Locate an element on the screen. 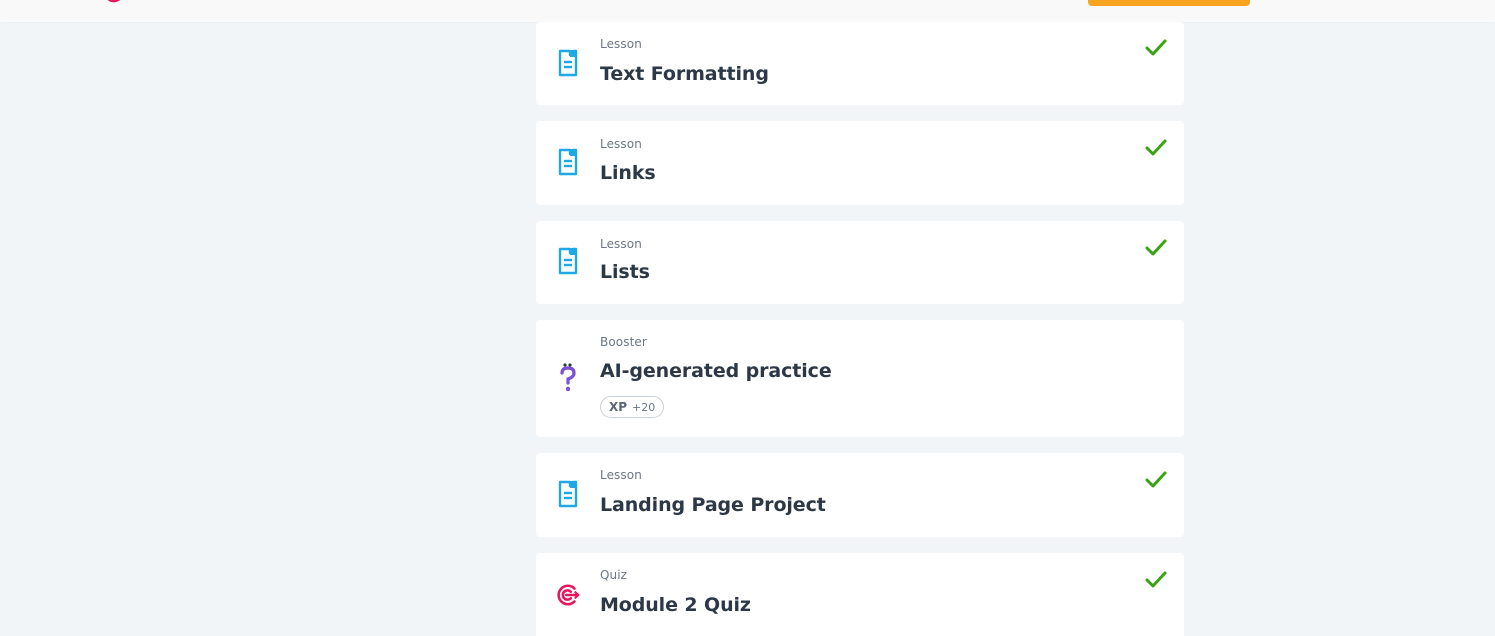  xp-label: XP is located at coordinates (618, 407).